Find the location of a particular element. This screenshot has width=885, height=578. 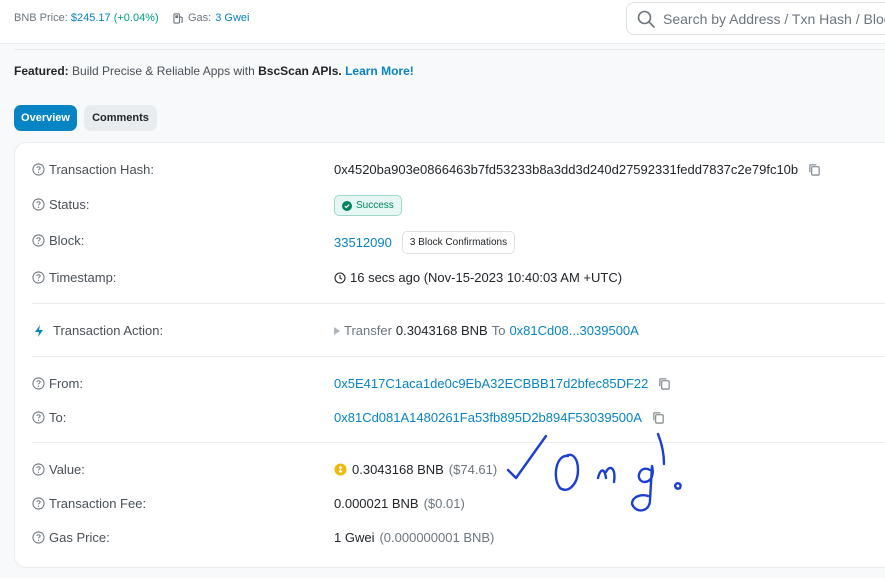

bnb-price: BNB Price: $245.17 (+0.04%) is located at coordinates (86, 18).